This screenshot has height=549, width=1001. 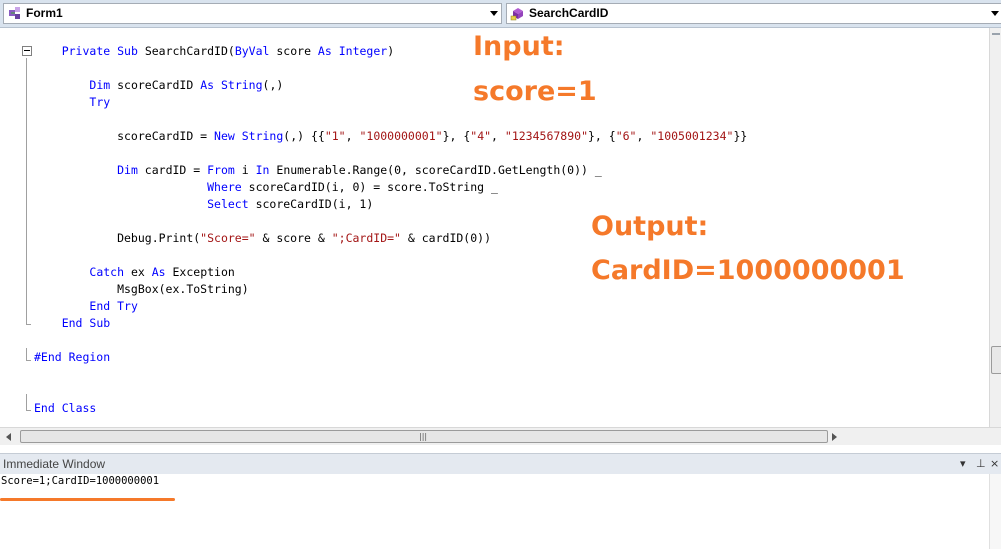 I want to click on immediate-window-body: Score=1;CardID=1000000001, so click(x=500, y=511).